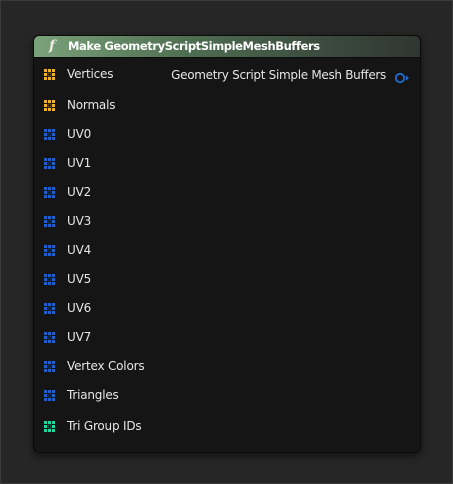  I want to click on input-pin-uv0: UV0, so click(67, 134).